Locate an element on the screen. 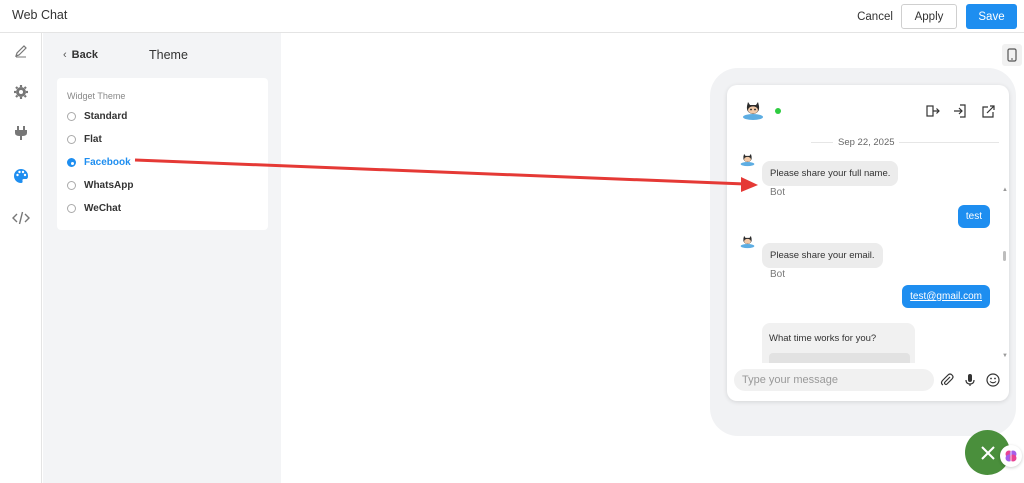  open-external-icon is located at coordinates (988, 111).